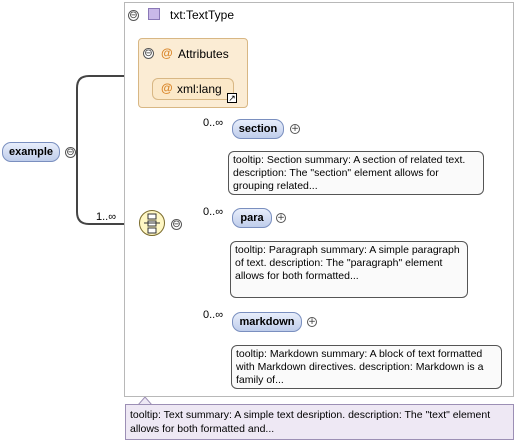 Image resolution: width=517 pixels, height=444 pixels. Describe the element at coordinates (203, 54) in the screenshot. I see `attributes-title: Attributes` at that location.